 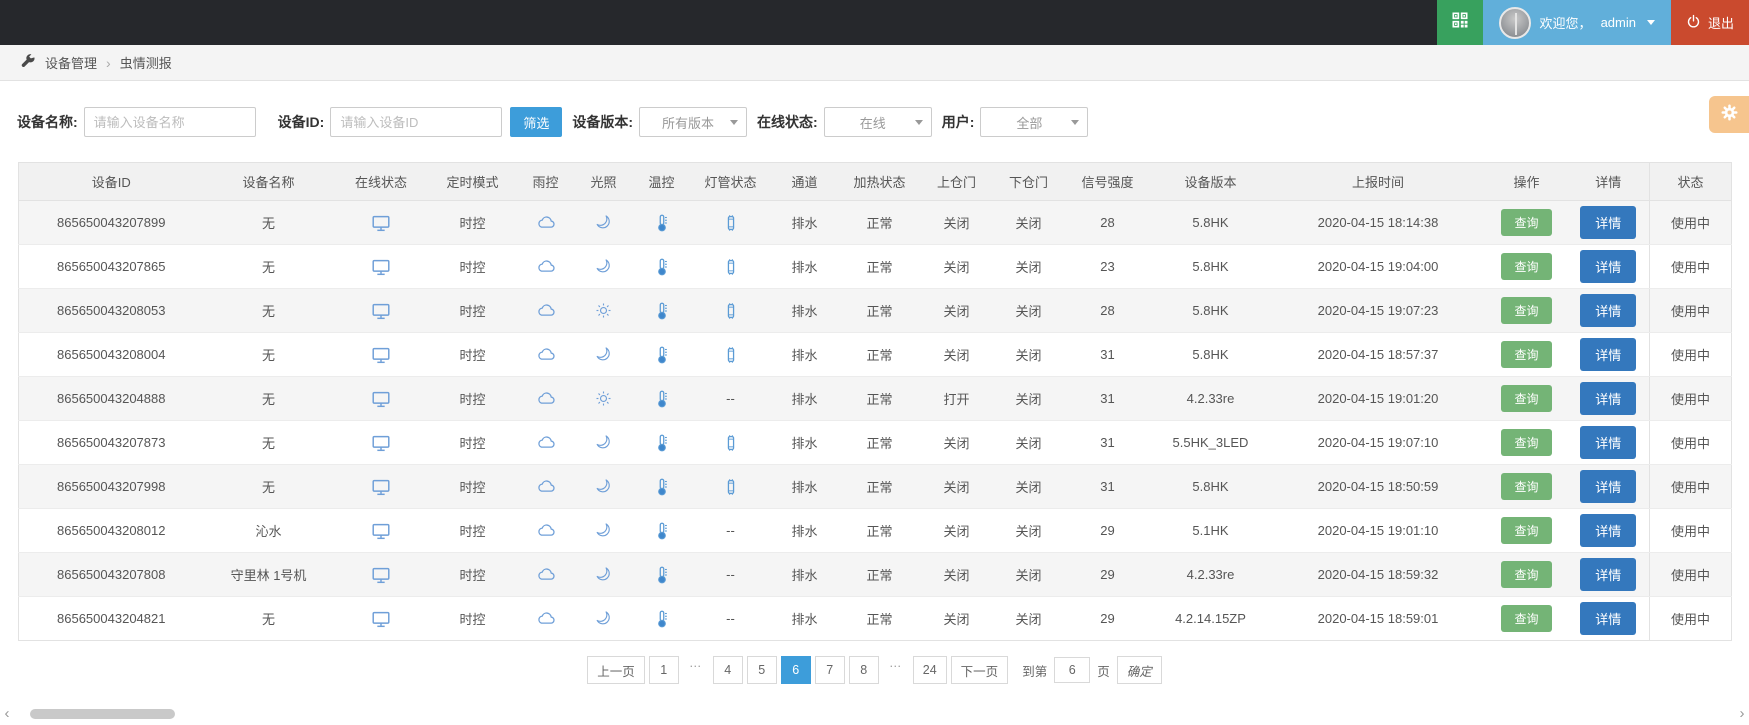 What do you see at coordinates (661, 266) in the screenshot?
I see `cell-temp-control` at bounding box center [661, 266].